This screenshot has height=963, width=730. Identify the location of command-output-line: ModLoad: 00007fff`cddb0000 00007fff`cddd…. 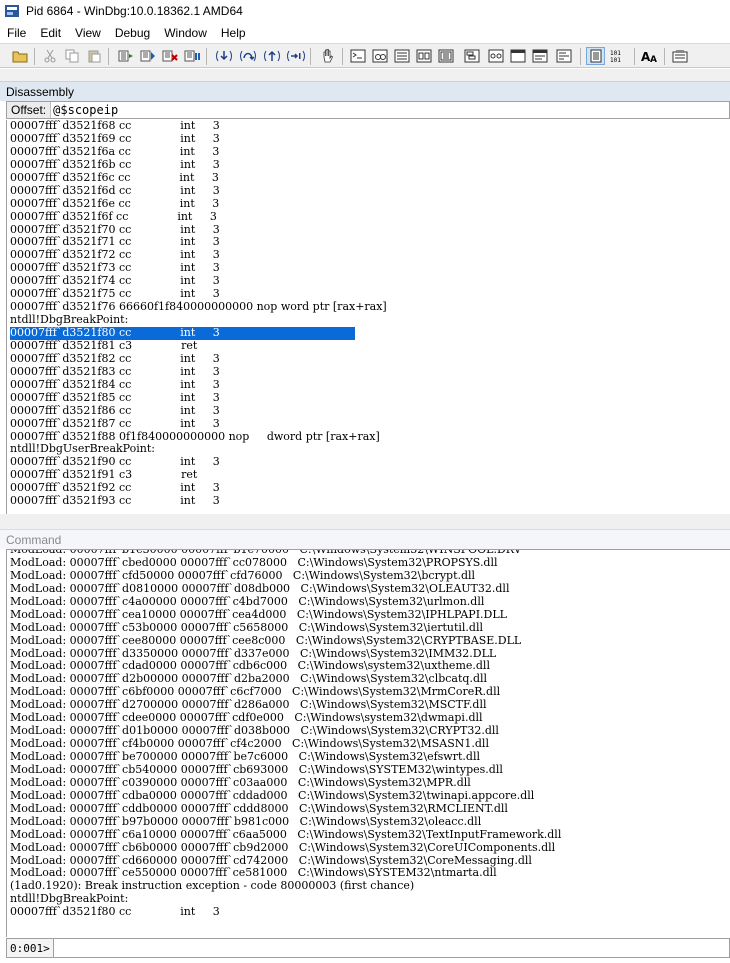
(370, 809).